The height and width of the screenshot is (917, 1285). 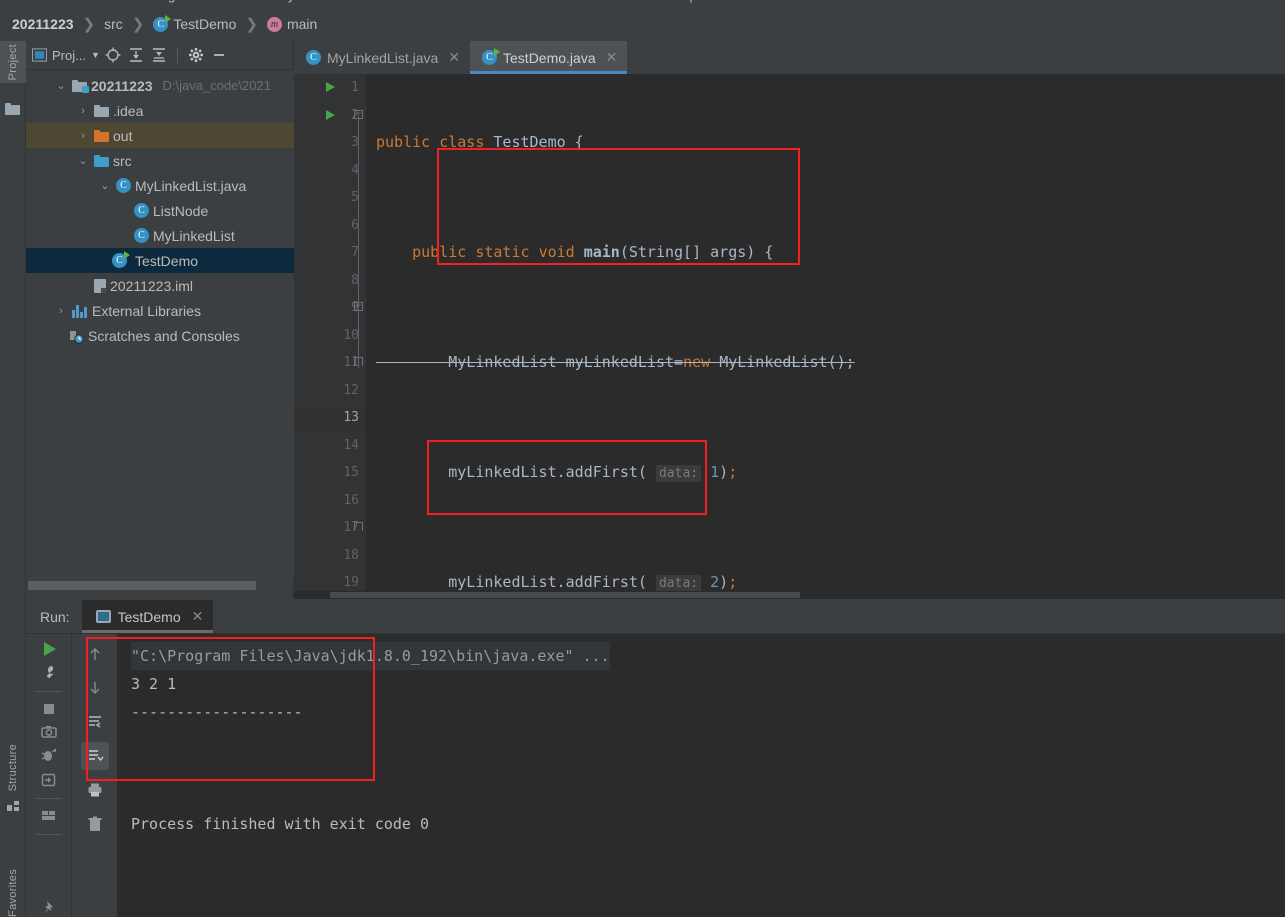 What do you see at coordinates (49, 709) in the screenshot?
I see `stop-button` at bounding box center [49, 709].